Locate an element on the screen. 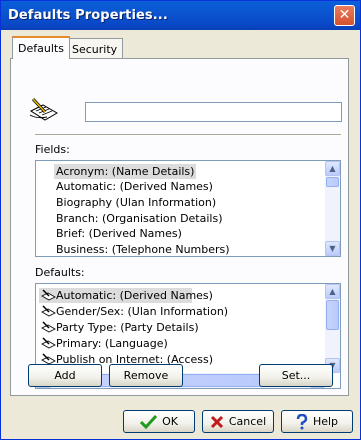 This screenshot has width=361, height=440. defaults-vertical-scrollbar: ▲ ▼ is located at coordinates (332, 328).